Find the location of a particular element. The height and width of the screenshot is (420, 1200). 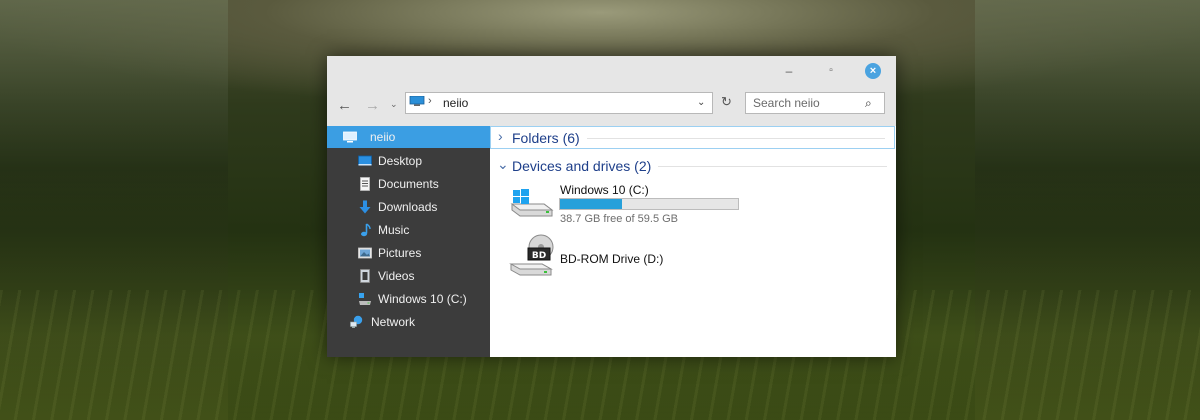

sidebar-item-label: Documents is located at coordinates (408, 184).